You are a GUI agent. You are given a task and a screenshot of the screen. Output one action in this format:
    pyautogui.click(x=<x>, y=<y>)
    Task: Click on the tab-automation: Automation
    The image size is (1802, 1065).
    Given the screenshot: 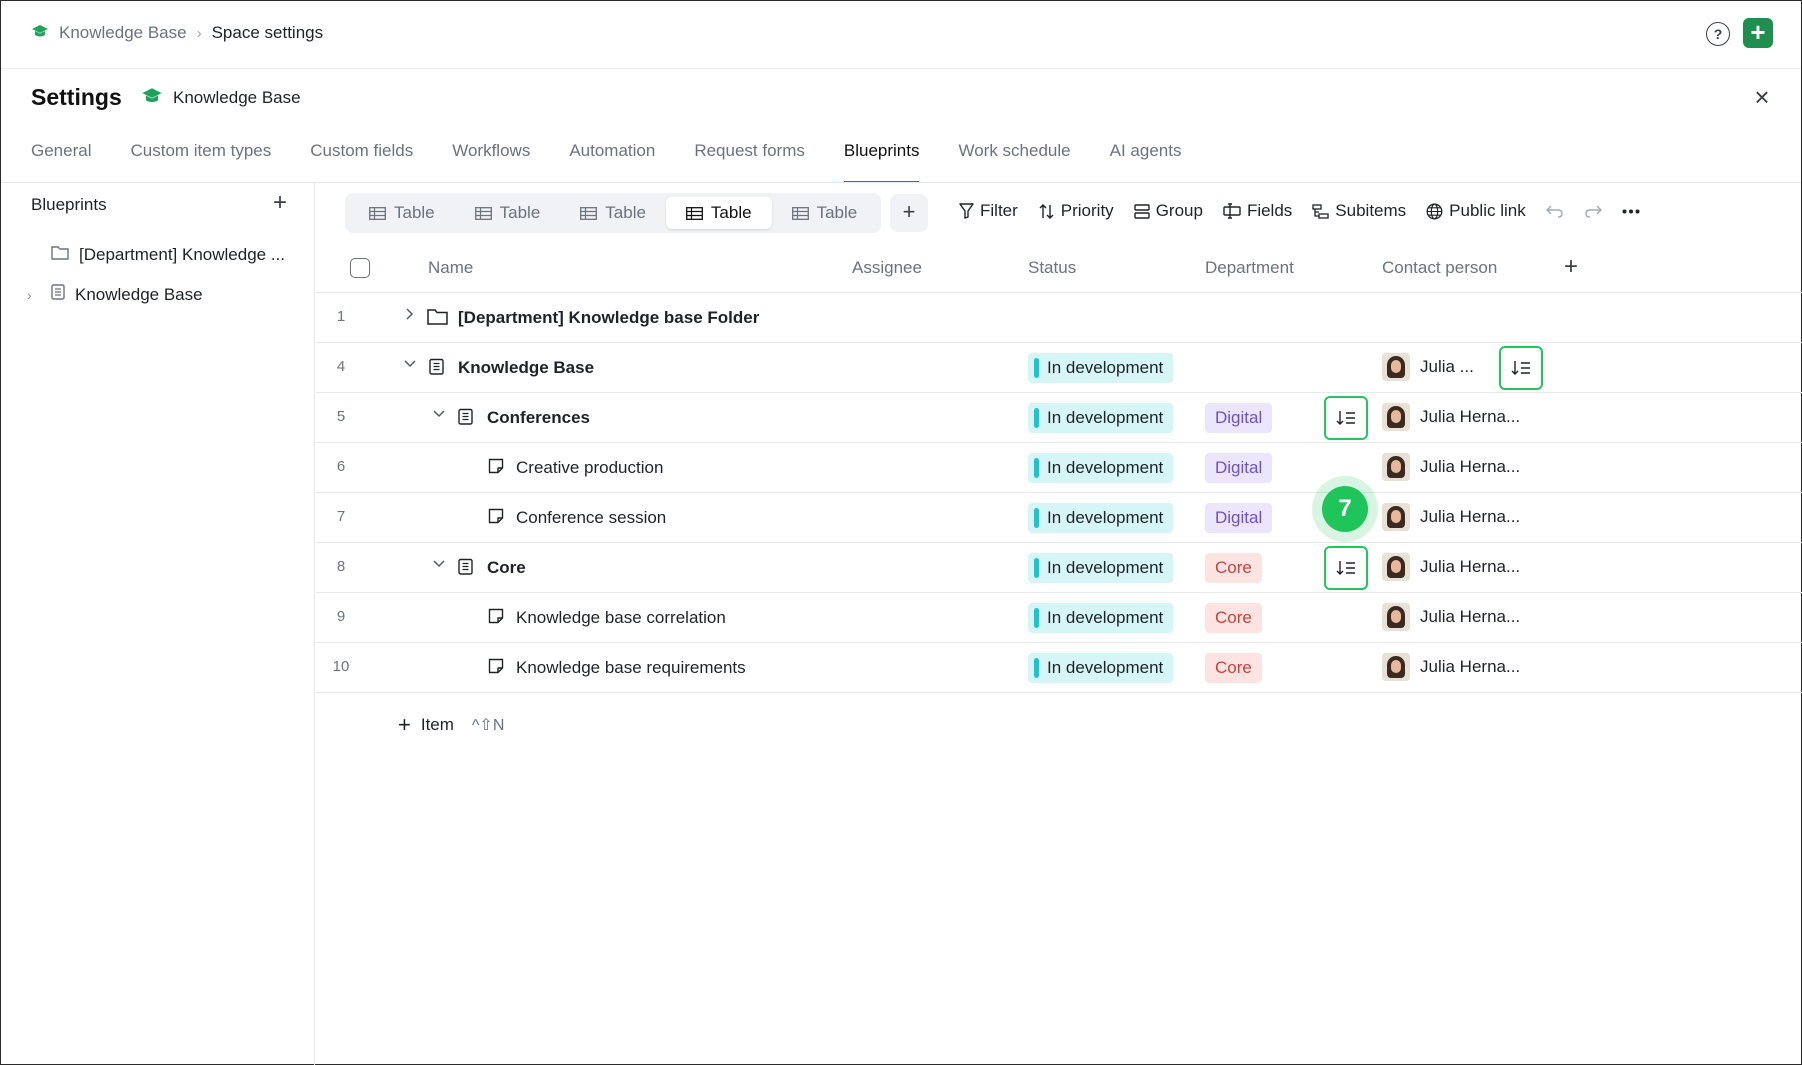 What is the action you would take?
    pyautogui.click(x=612, y=162)
    